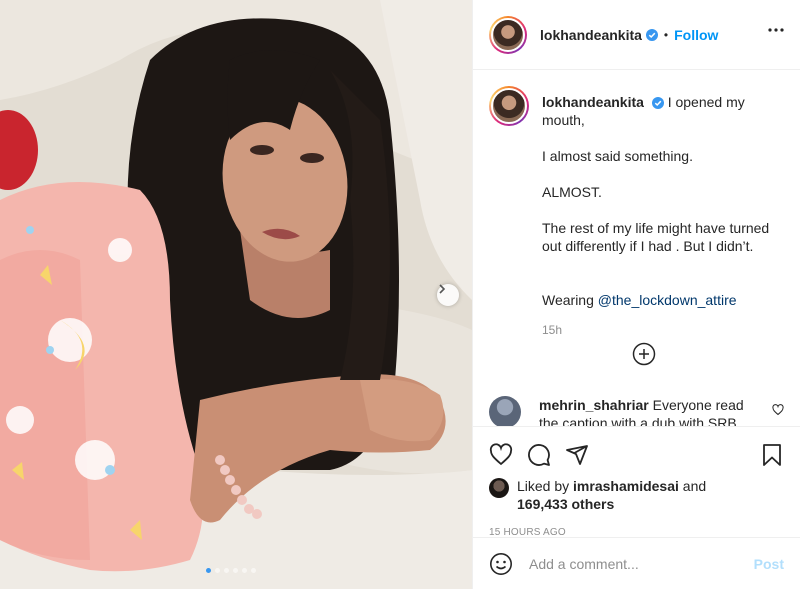 This screenshot has width=800, height=589. What do you see at coordinates (231, 570) in the screenshot?
I see `carousel-indicator` at bounding box center [231, 570].